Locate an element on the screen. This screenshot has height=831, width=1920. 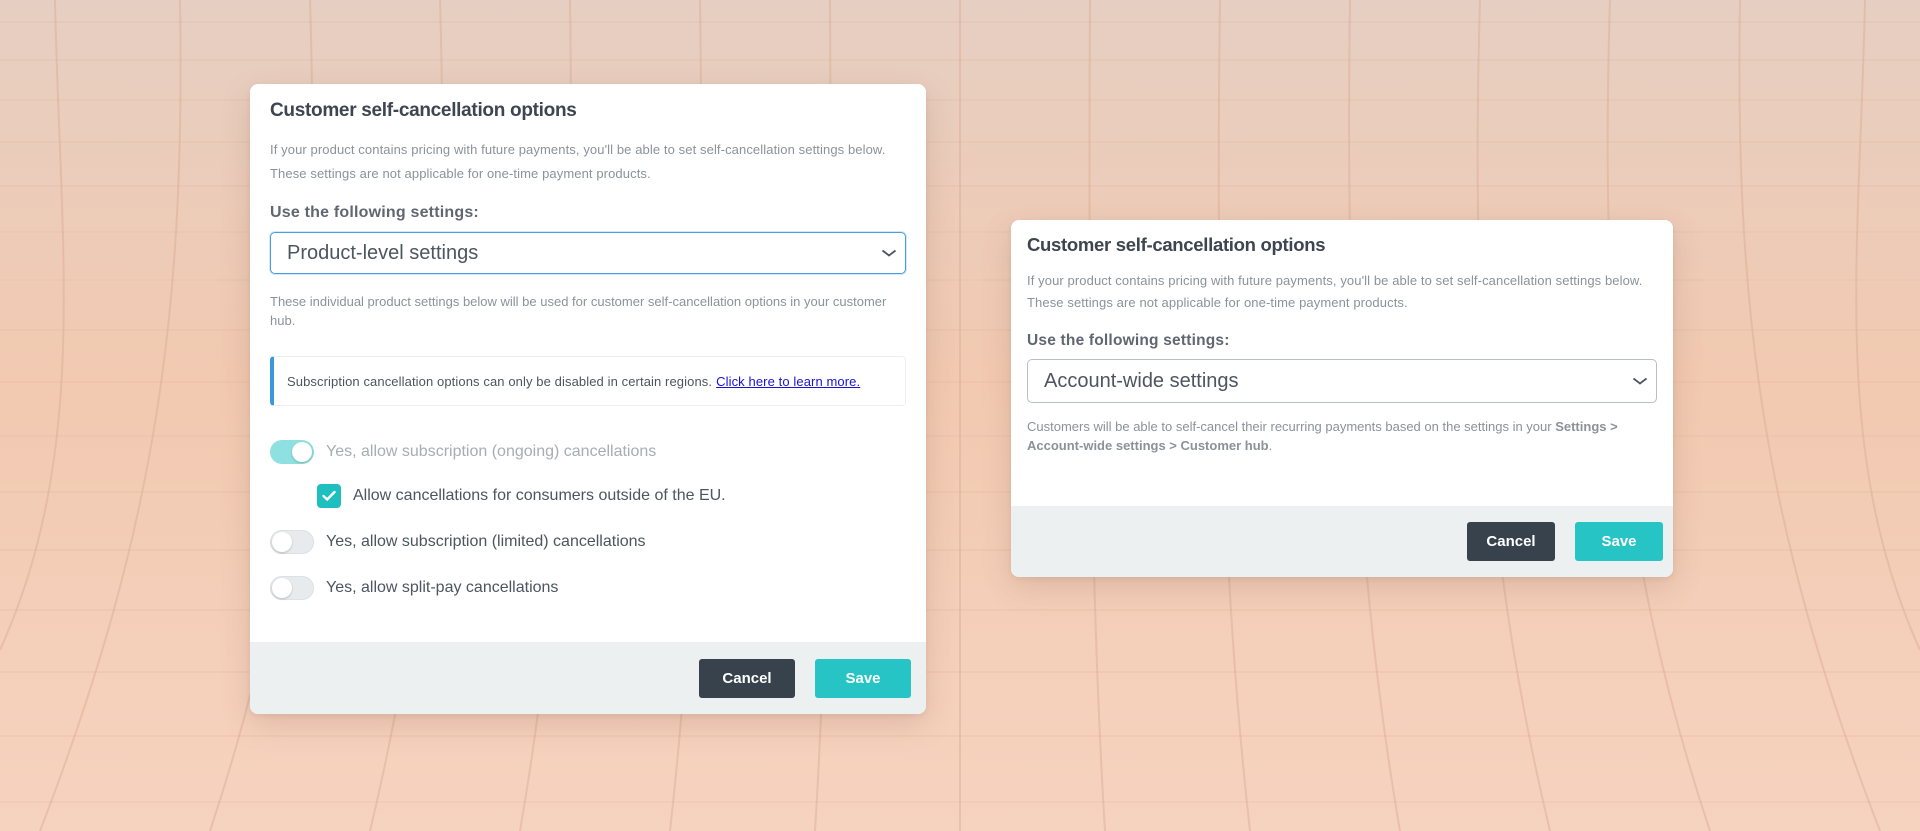
split-pay-cancellations-toggle is located at coordinates (292, 588).